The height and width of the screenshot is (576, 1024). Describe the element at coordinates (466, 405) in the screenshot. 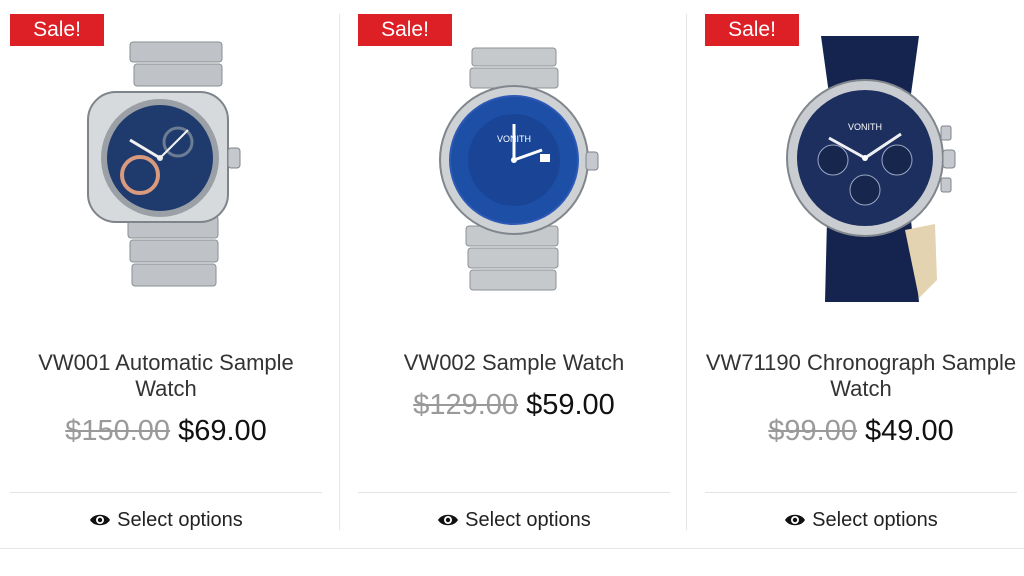

I see `old-price: $129.00` at that location.